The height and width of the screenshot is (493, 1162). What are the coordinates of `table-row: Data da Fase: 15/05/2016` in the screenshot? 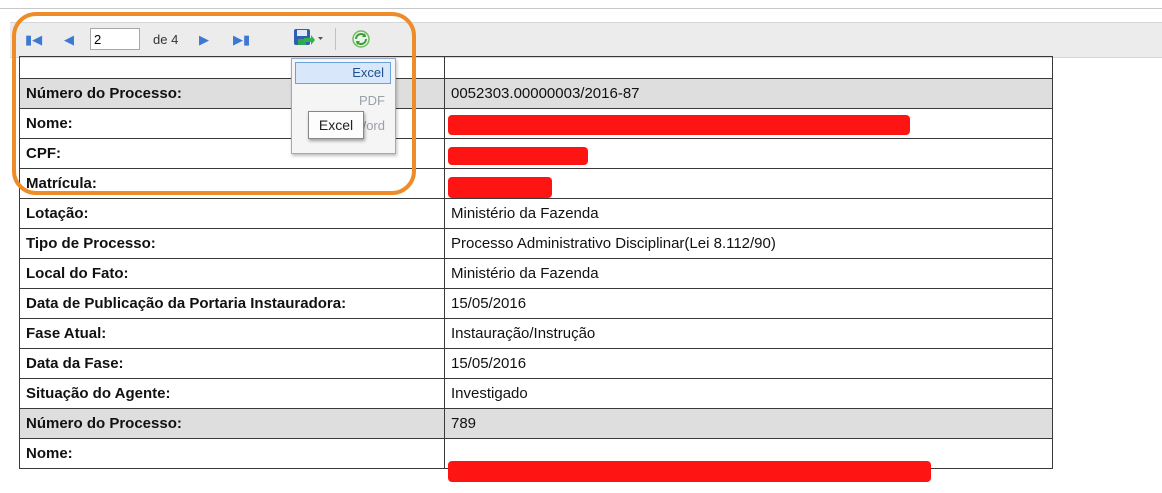 It's located at (536, 363).